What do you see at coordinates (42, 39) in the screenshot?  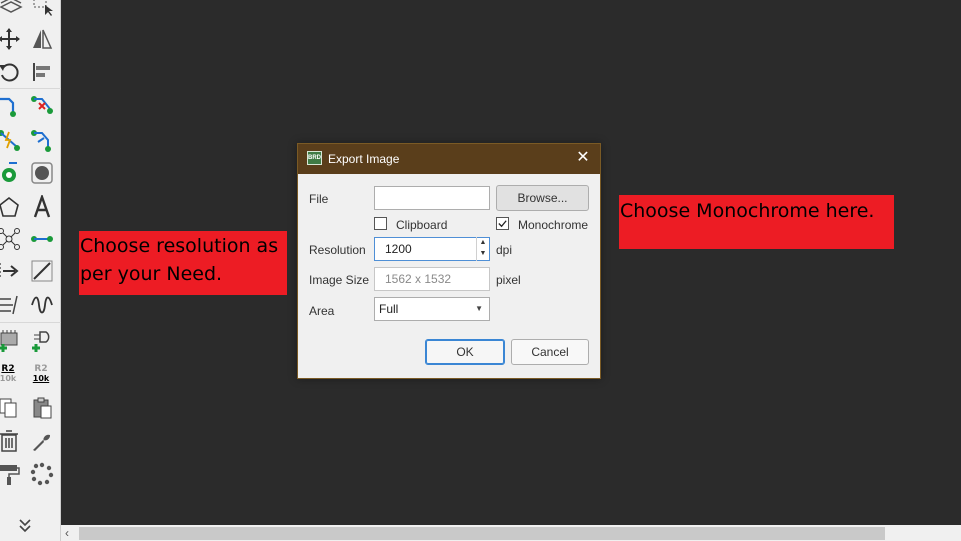 I see `mirror-icon` at bounding box center [42, 39].